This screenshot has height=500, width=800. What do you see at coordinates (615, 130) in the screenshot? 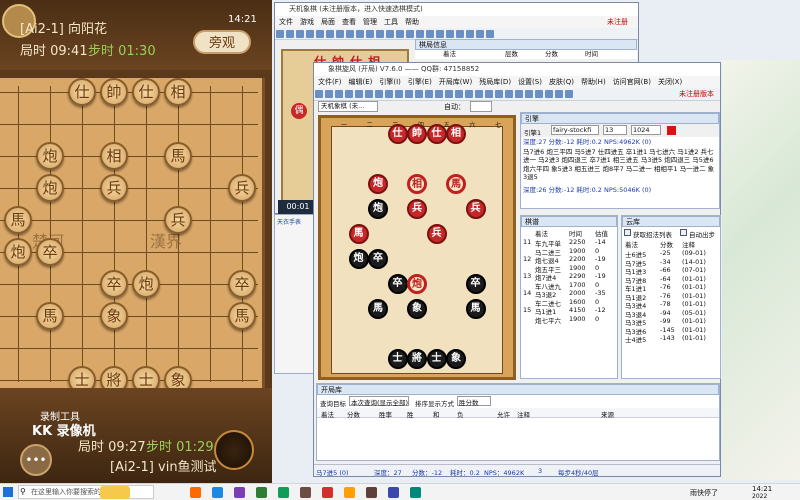
I see `threads-select: 13` at bounding box center [615, 130].